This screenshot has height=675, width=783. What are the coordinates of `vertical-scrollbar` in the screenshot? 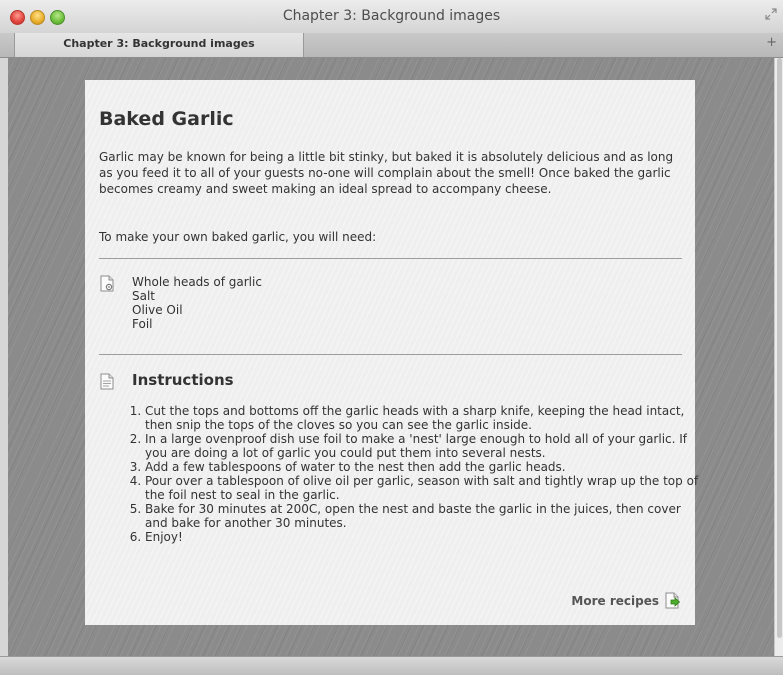 It's located at (778, 357).